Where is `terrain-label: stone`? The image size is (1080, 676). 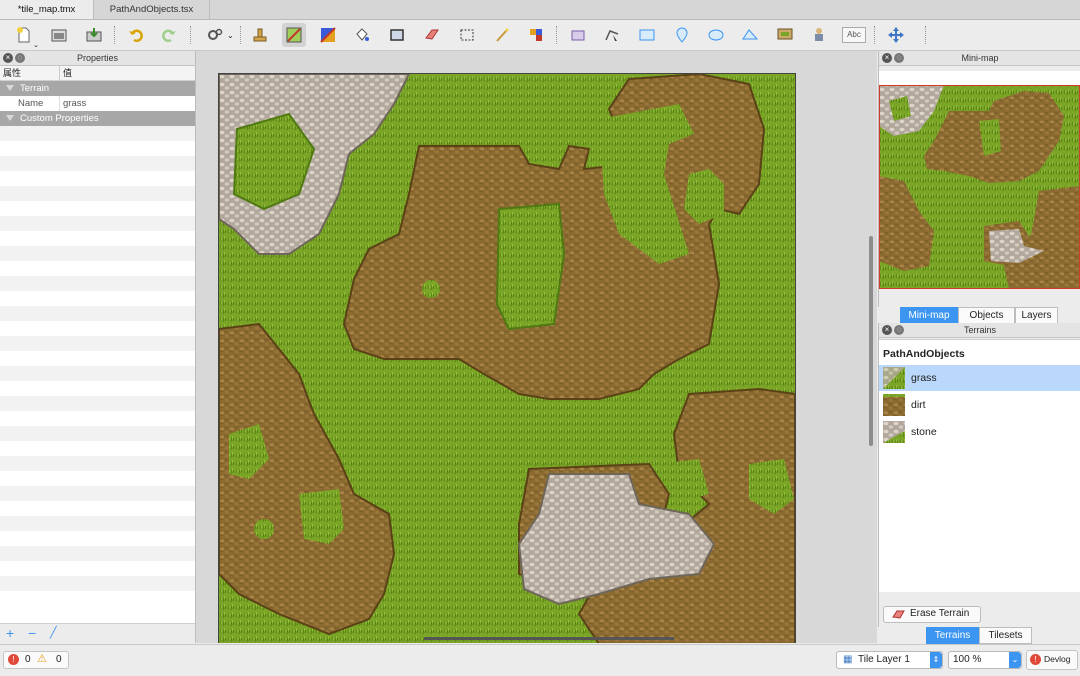 terrain-label: stone is located at coordinates (924, 432).